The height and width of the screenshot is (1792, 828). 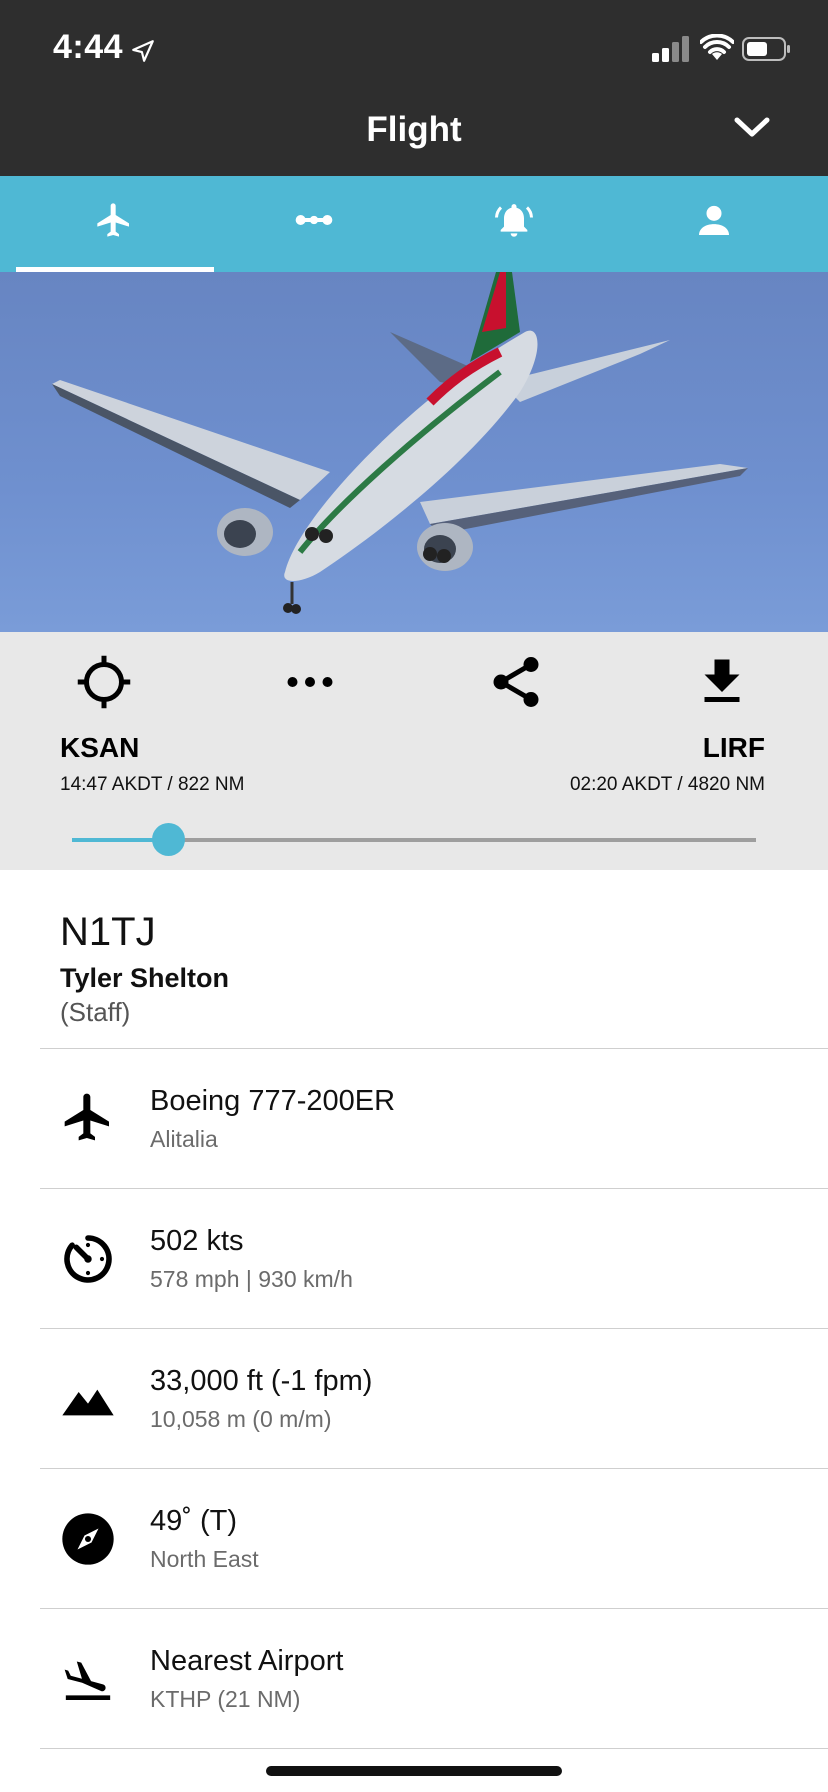 What do you see at coordinates (434, 1748) in the screenshot?
I see `divider` at bounding box center [434, 1748].